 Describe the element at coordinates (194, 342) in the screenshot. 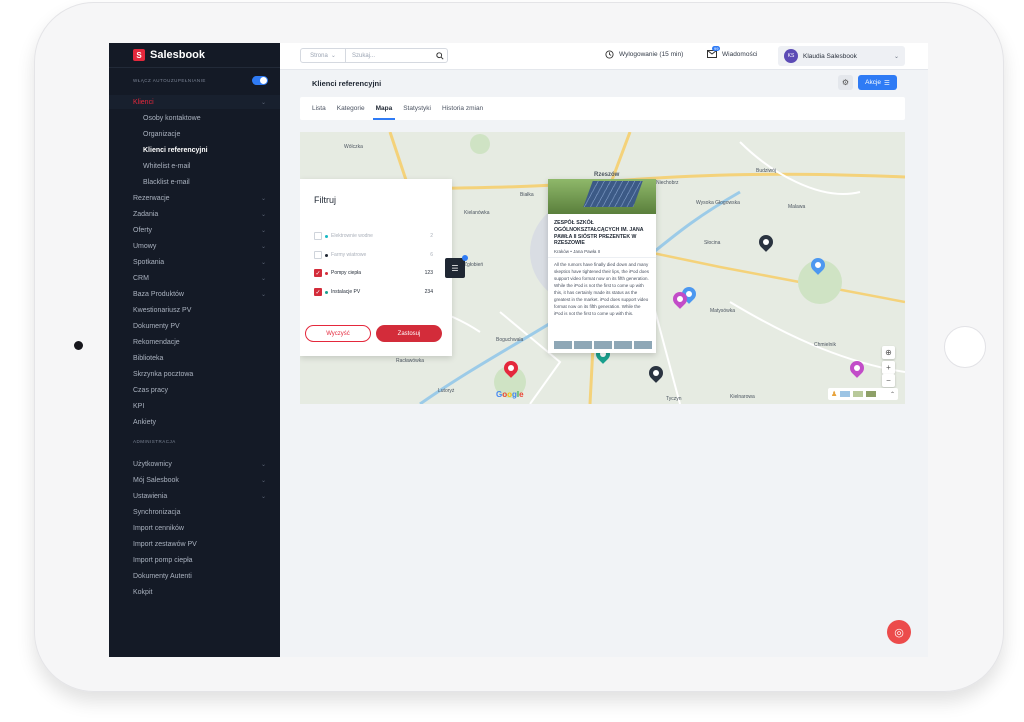

I see `sidebar-item-rekomendacje: Rekomendacje` at that location.